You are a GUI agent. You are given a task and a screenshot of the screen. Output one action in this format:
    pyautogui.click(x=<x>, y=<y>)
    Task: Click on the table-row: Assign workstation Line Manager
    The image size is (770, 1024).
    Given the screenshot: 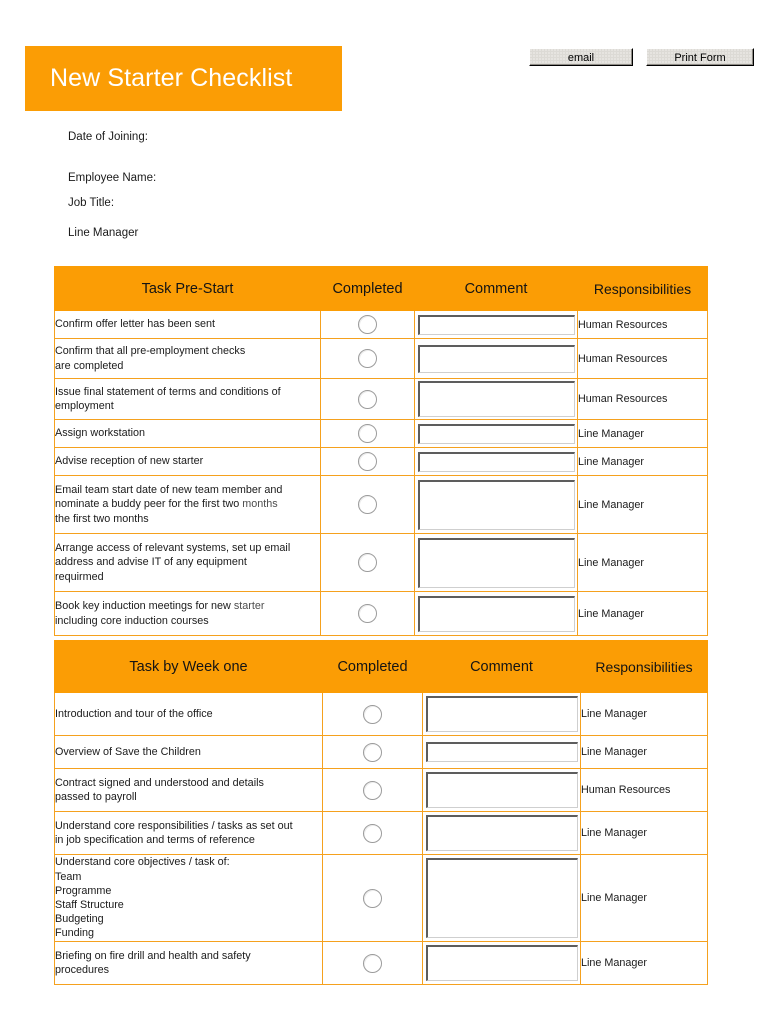 What is the action you would take?
    pyautogui.click(x=381, y=433)
    